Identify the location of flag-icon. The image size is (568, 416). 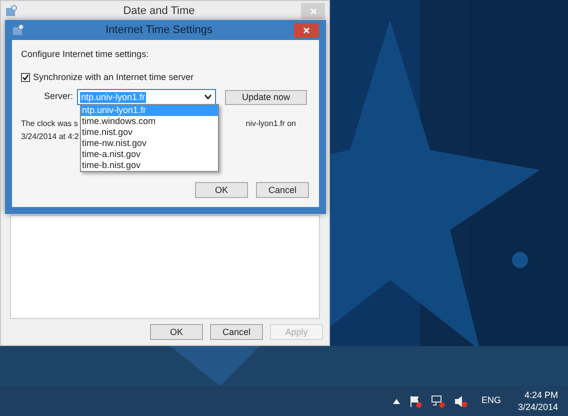
(415, 401).